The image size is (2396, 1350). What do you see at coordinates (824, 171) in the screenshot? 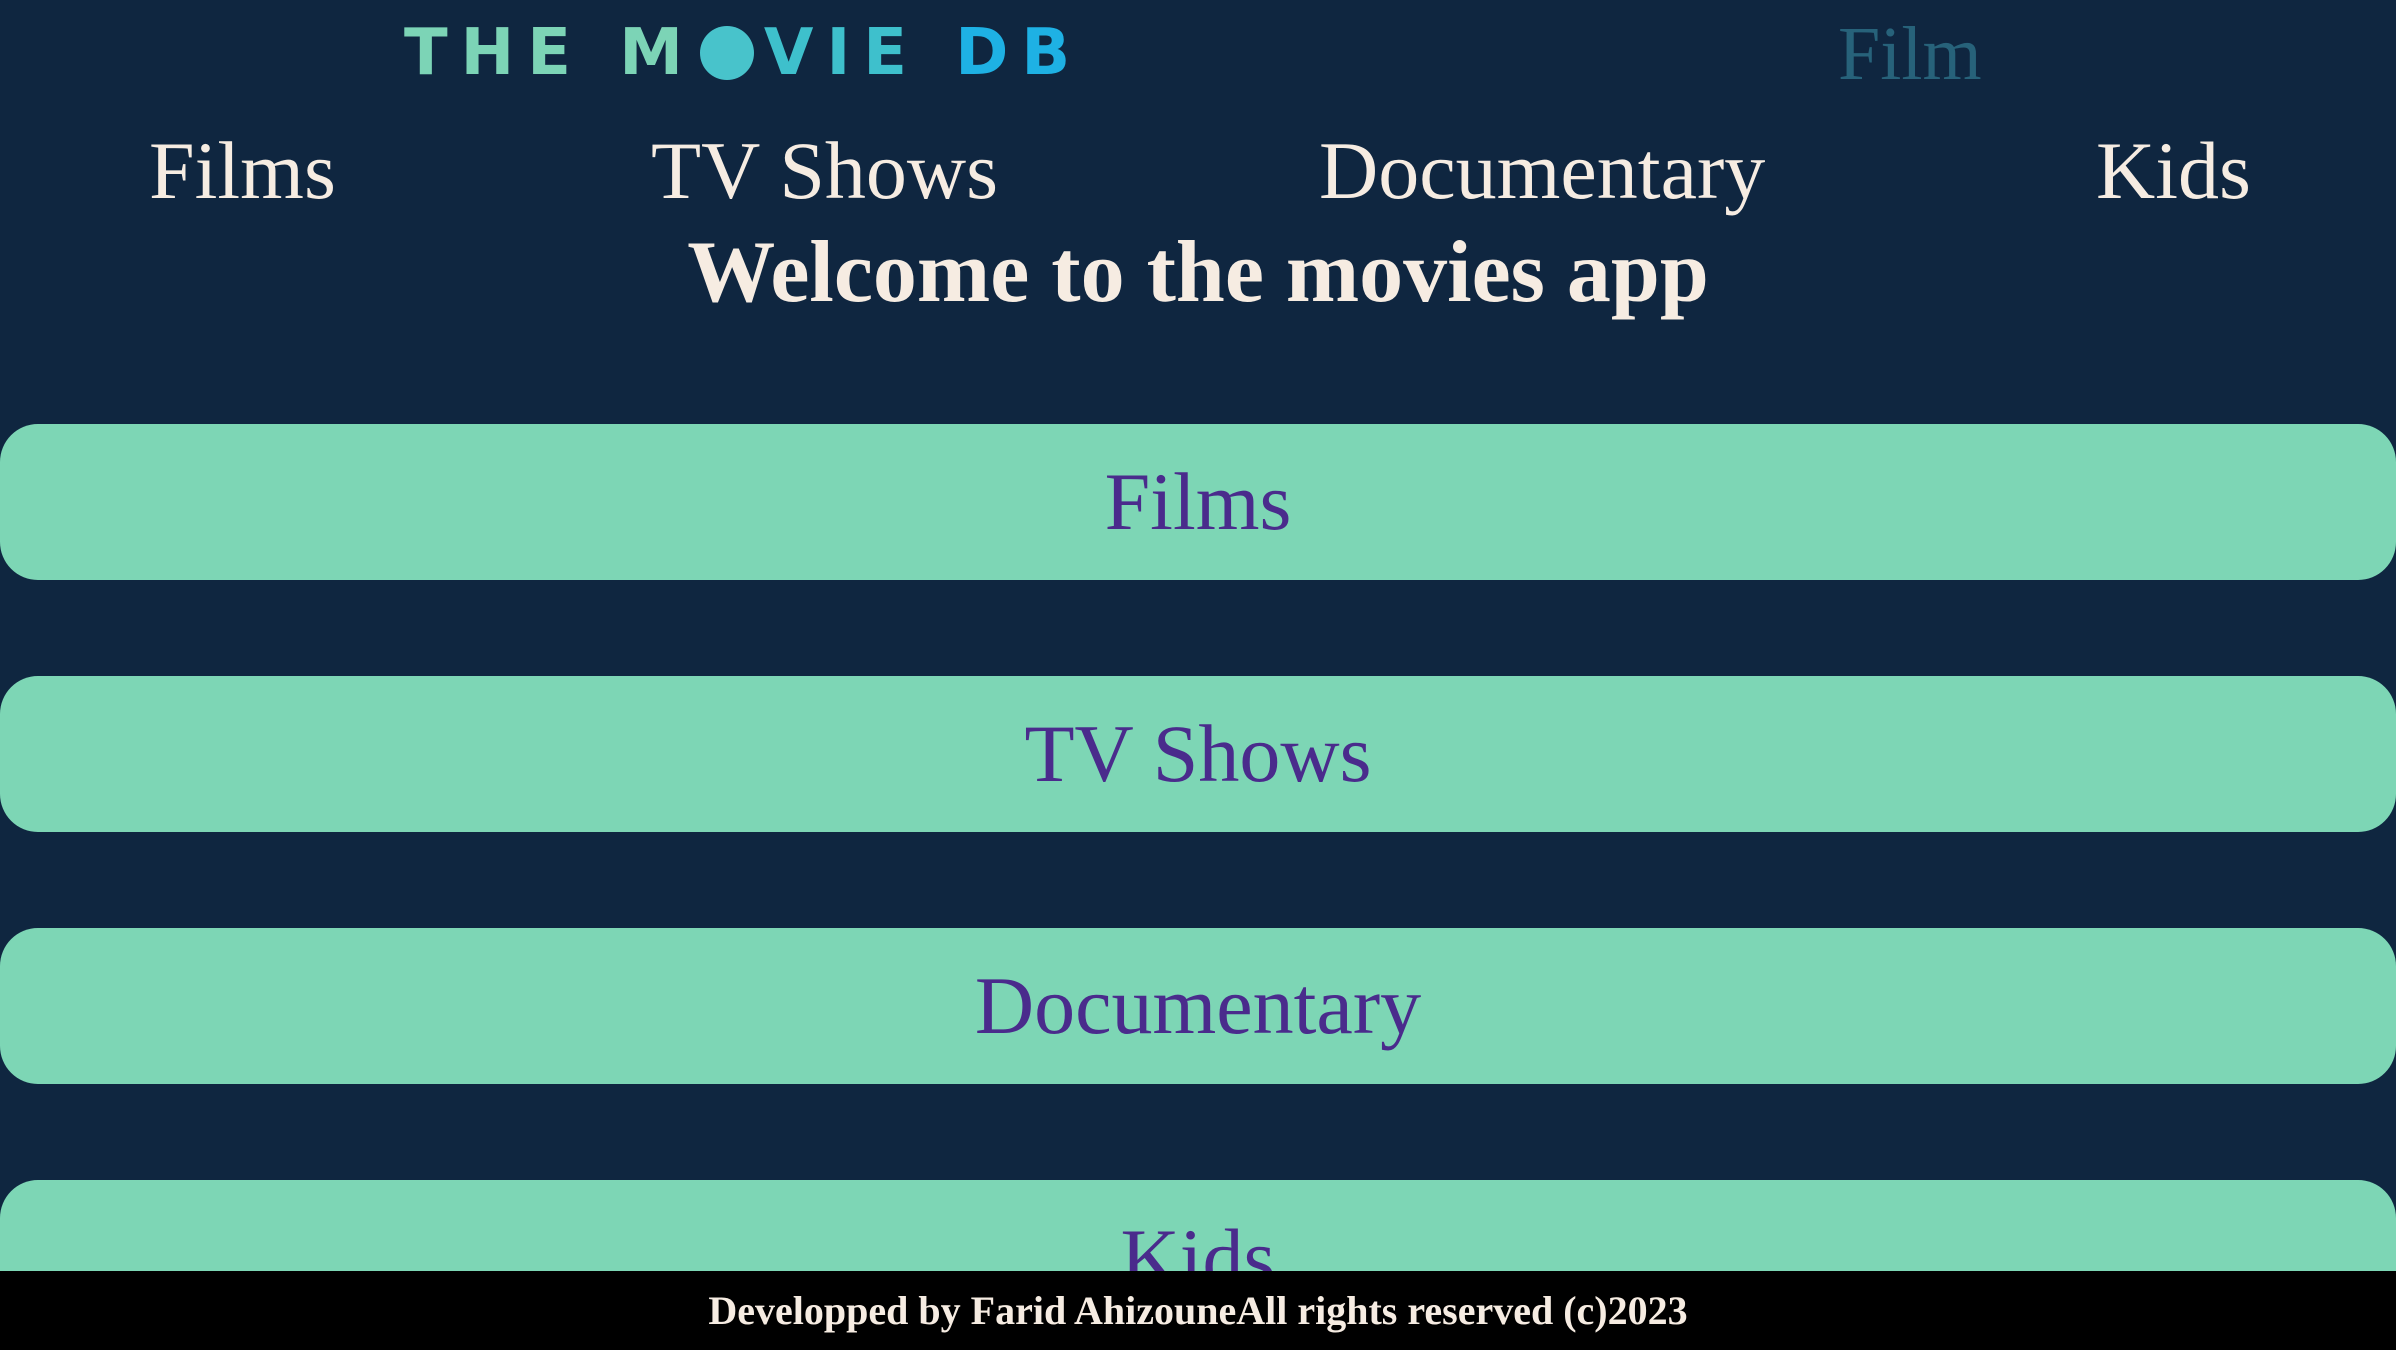
I see `nav-link-tv-shows: TV Shows` at bounding box center [824, 171].